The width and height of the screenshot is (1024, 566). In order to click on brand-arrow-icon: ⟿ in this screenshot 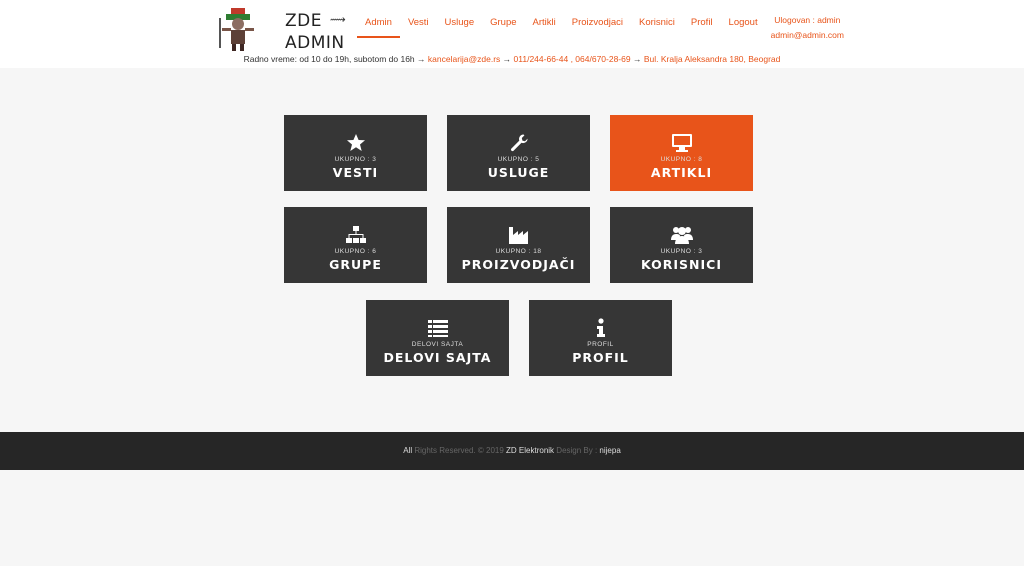, I will do `click(338, 19)`.